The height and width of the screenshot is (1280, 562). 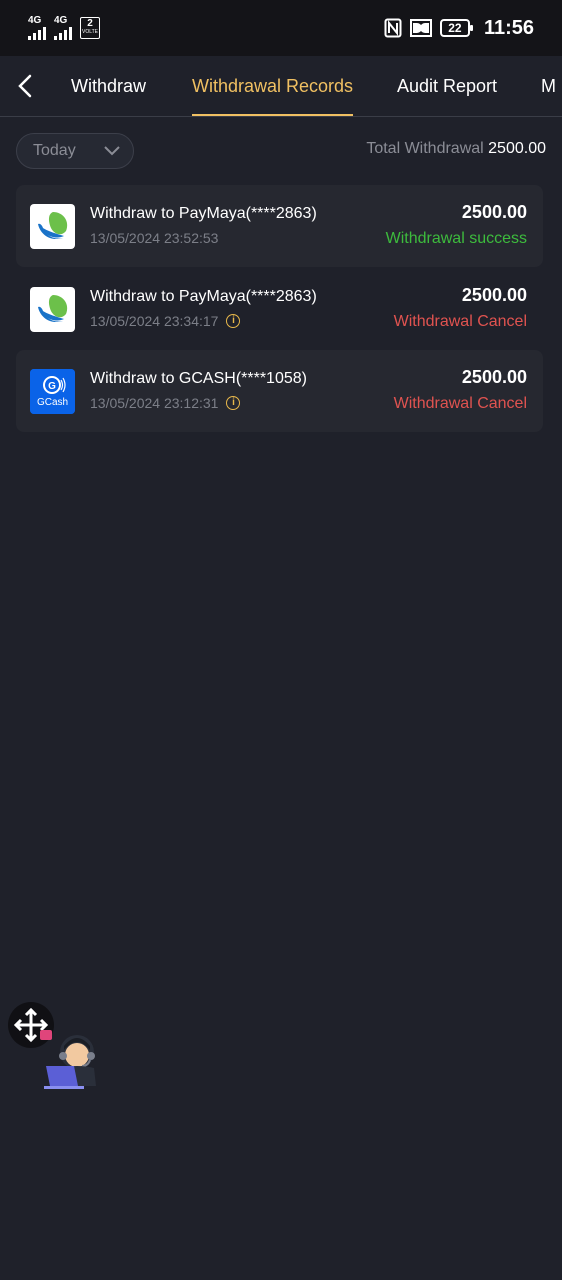 What do you see at coordinates (90, 23) in the screenshot?
I see `volte-number: 2` at bounding box center [90, 23].